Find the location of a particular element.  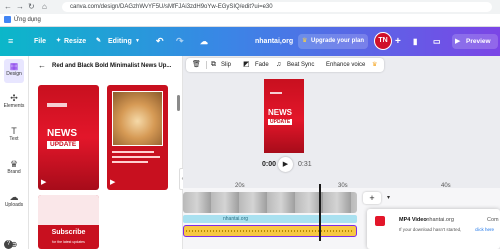

help-icon: ? is located at coordinates (8, 244).